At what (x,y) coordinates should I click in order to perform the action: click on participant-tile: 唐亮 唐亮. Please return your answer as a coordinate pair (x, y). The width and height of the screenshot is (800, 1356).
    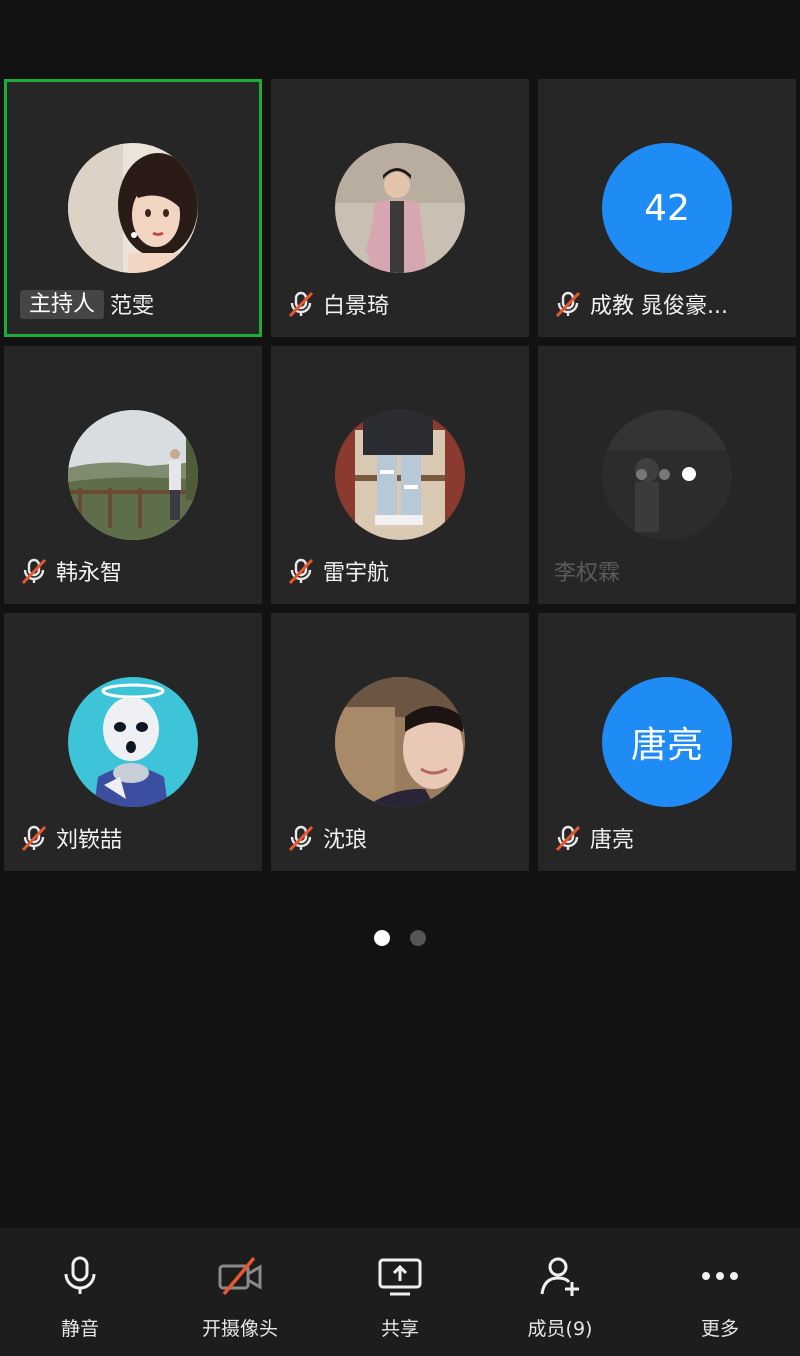
    Looking at the image, I should click on (667, 742).